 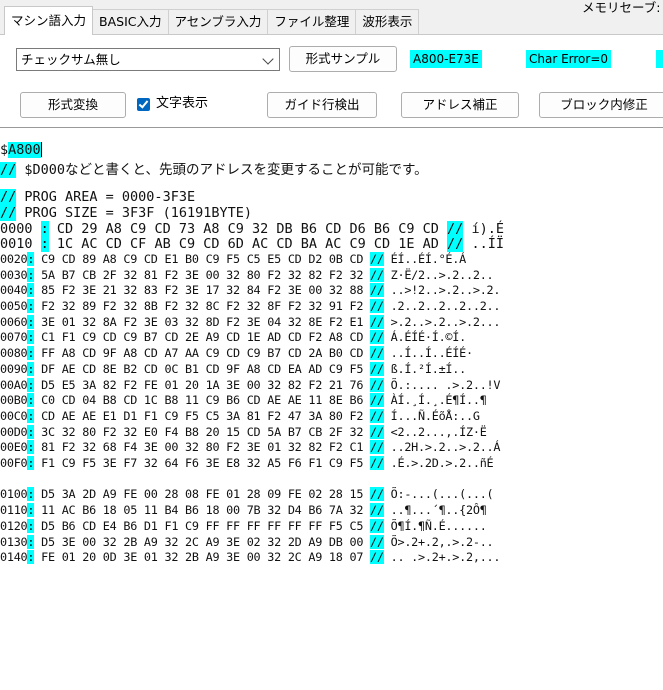 I want to click on editor-text: 0090, so click(x=14, y=368).